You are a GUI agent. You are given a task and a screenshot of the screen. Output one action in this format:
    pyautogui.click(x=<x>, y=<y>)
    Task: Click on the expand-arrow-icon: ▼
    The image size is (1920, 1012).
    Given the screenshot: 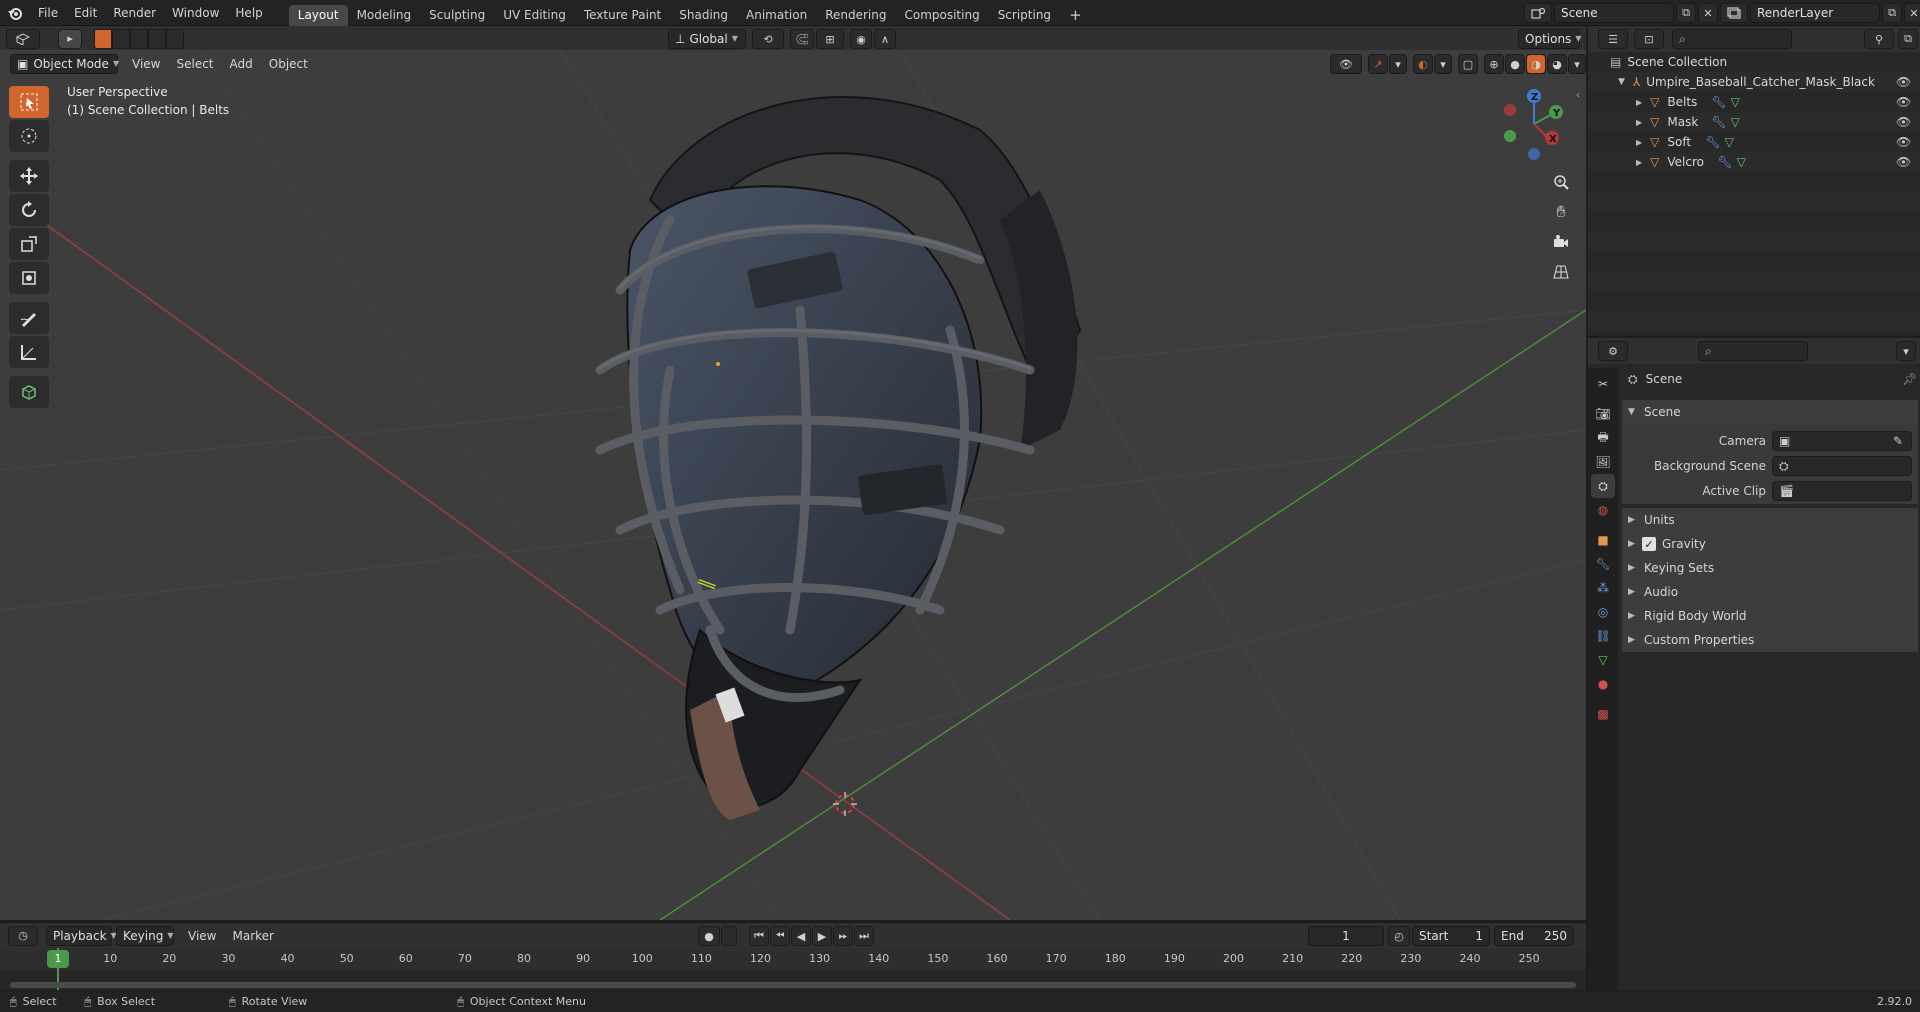 What is the action you would take?
    pyautogui.click(x=1621, y=82)
    